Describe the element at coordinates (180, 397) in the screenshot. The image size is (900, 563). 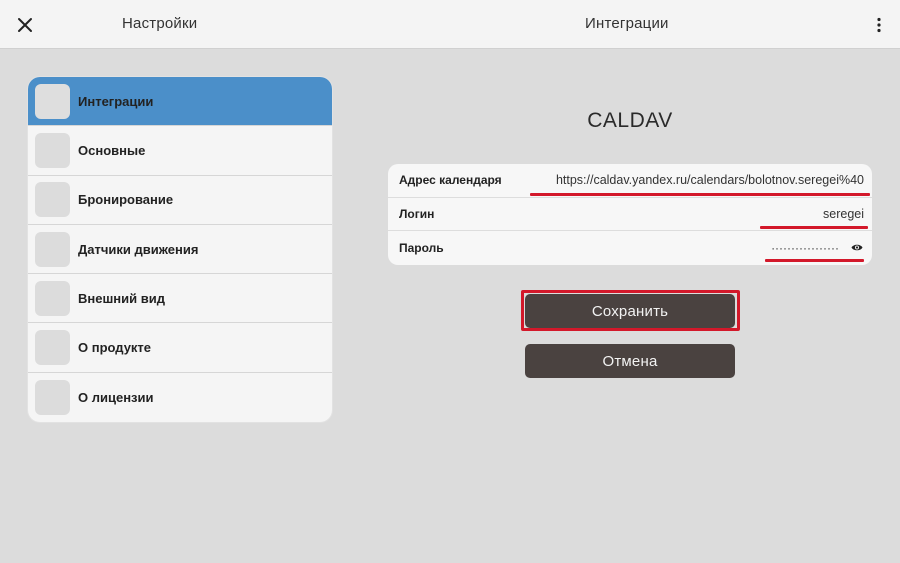
I see `sidebar-item-about-license: О лицензии` at that location.